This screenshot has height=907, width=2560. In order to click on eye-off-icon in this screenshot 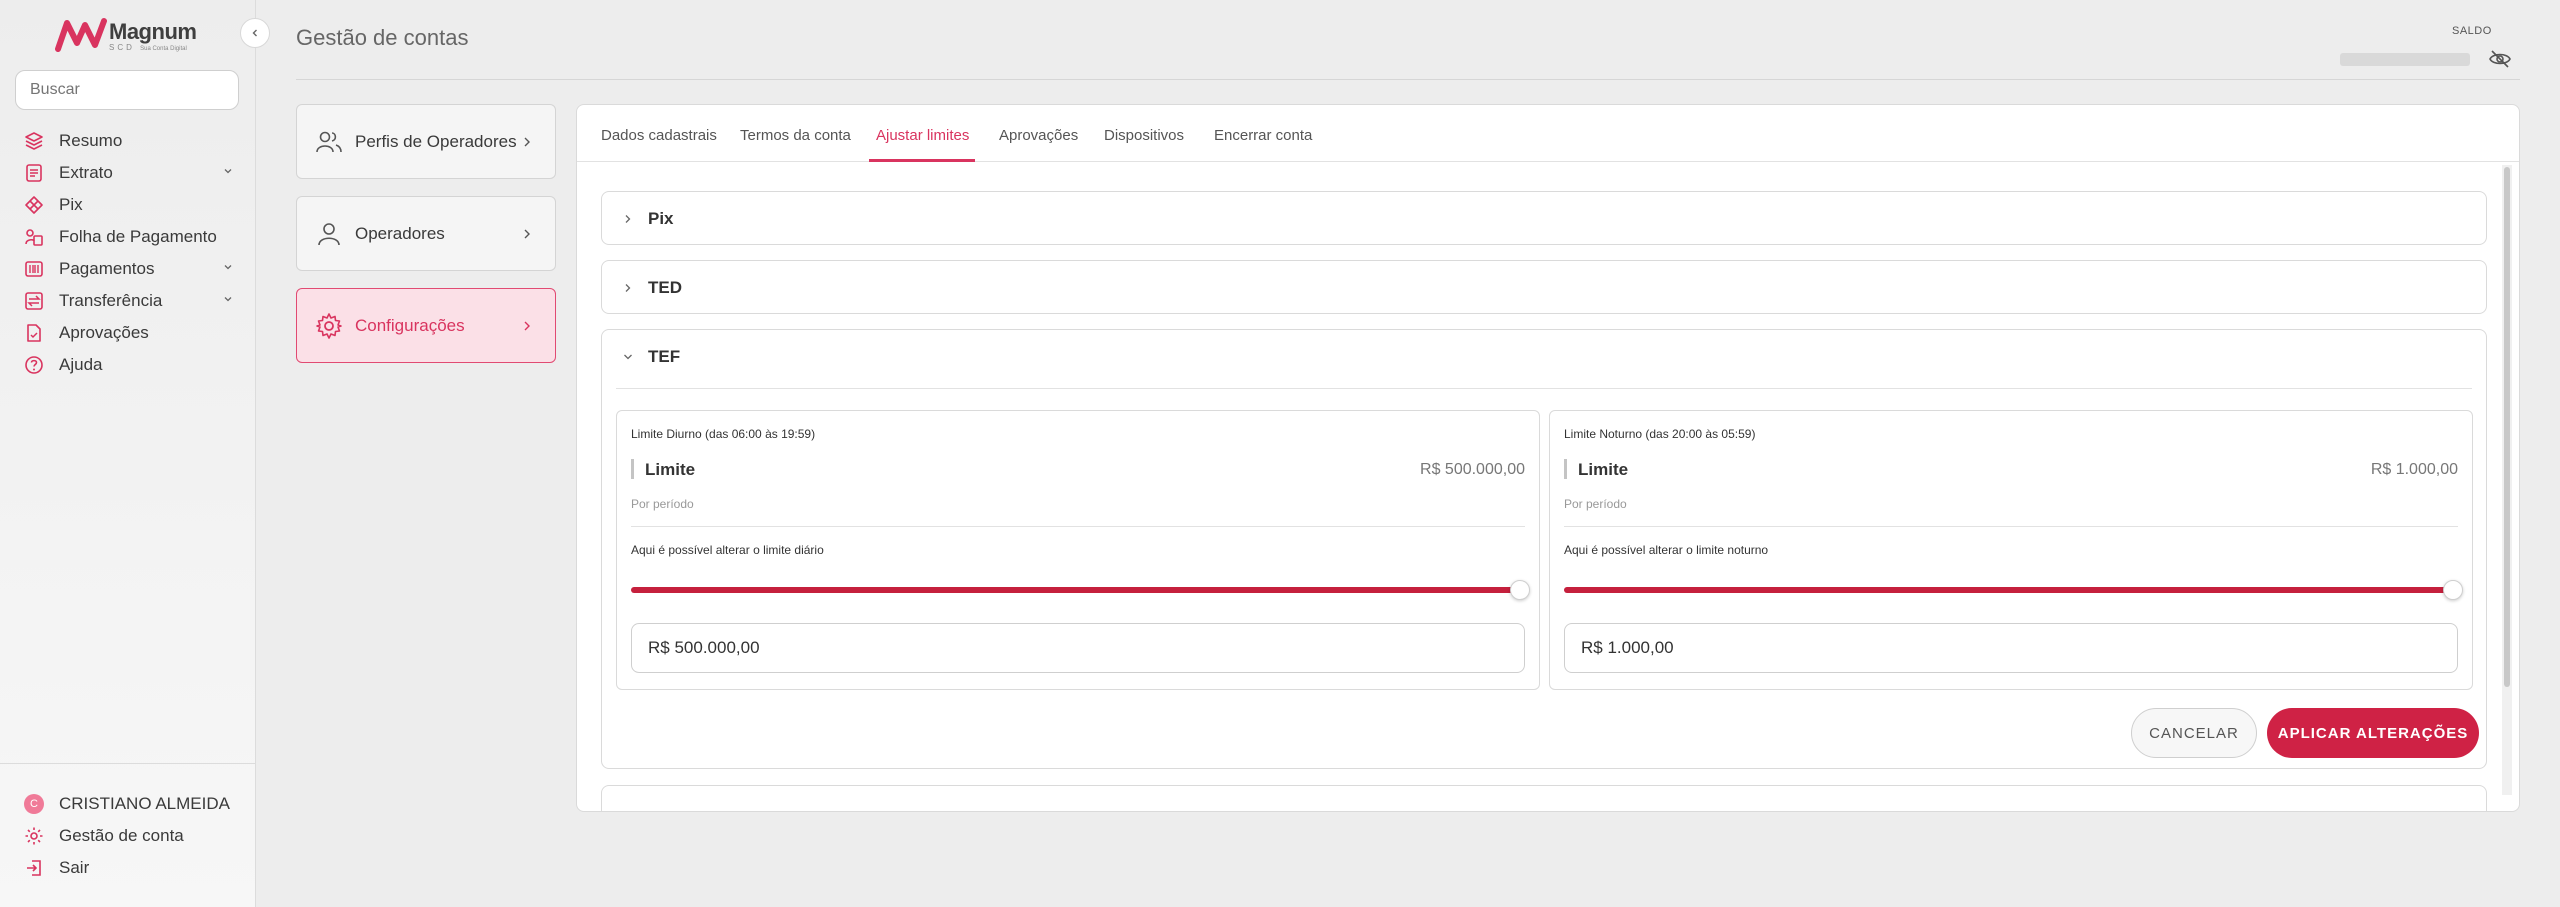, I will do `click(2500, 59)`.